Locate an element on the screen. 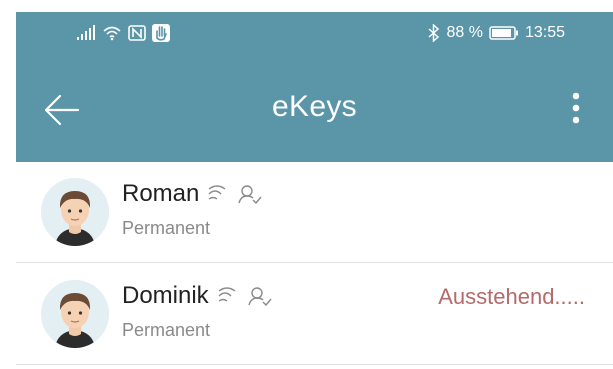  battery-icon is located at coordinates (503, 33).